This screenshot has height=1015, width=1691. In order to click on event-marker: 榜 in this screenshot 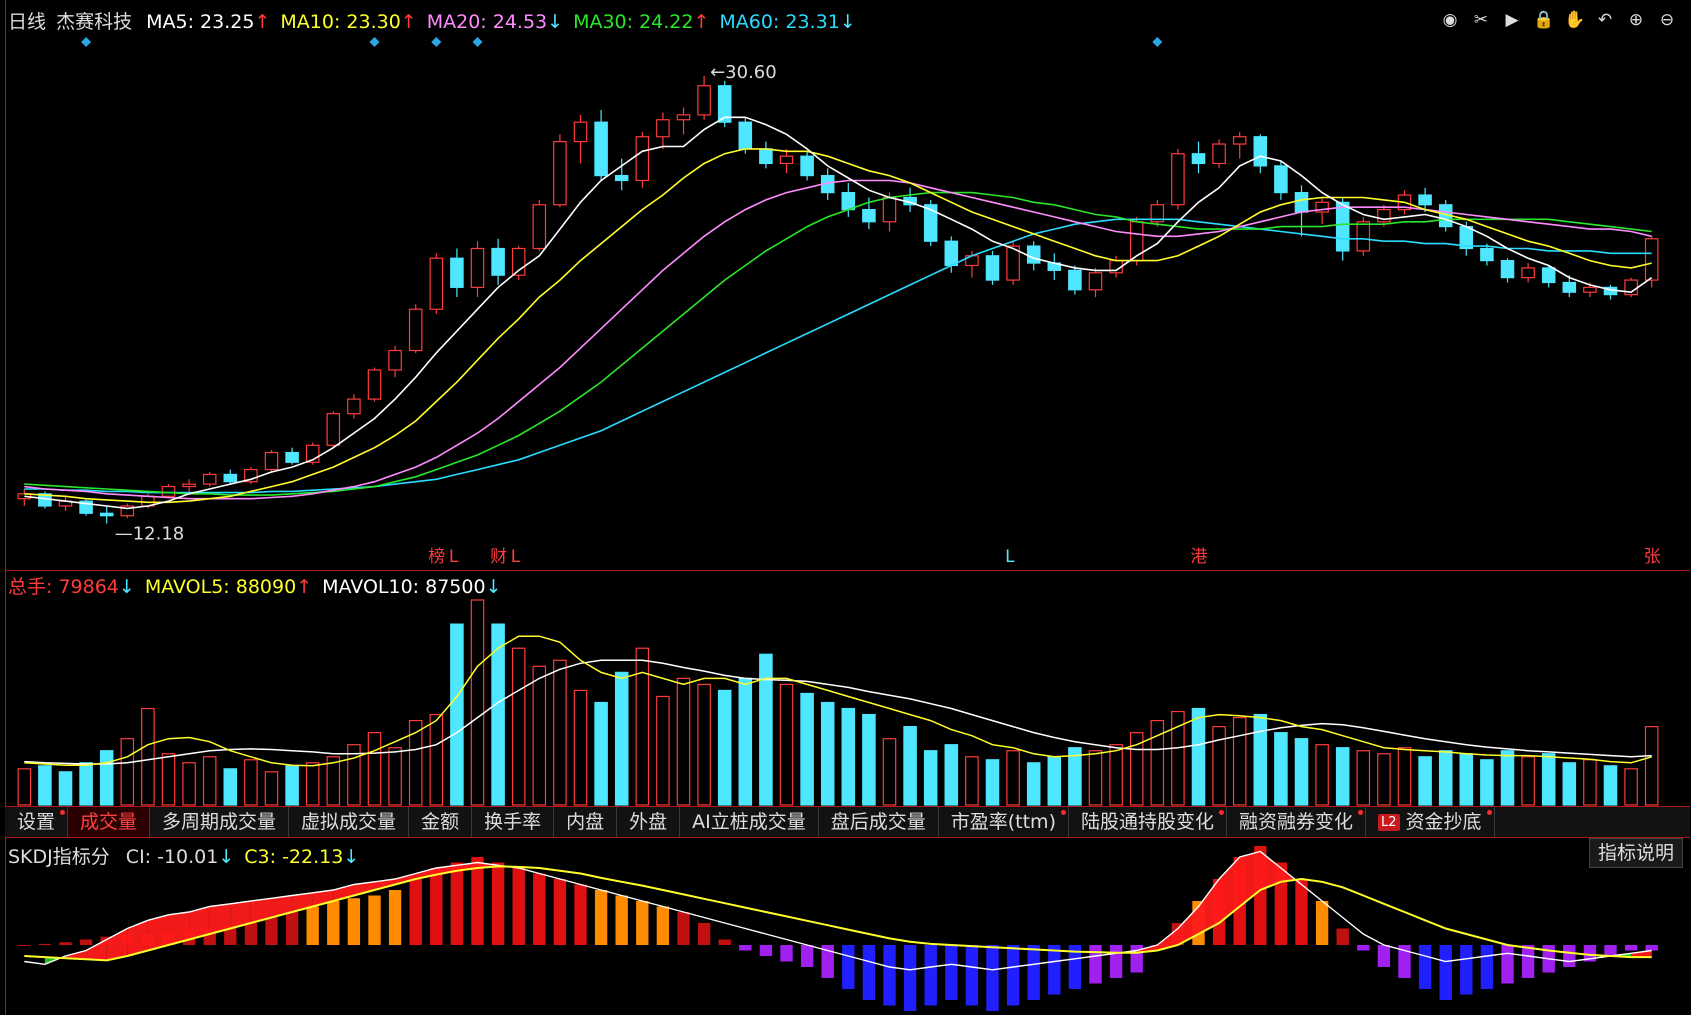, I will do `click(436, 557)`.